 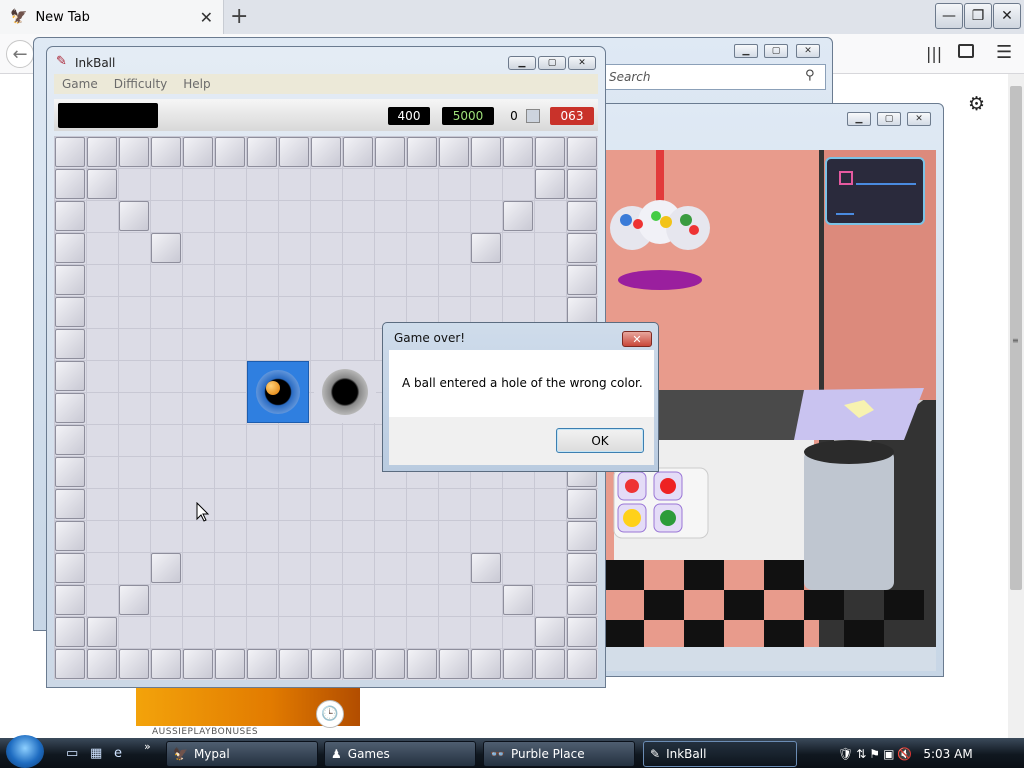 I want to click on security-shield-icon: 🛡, so click(x=845, y=754).